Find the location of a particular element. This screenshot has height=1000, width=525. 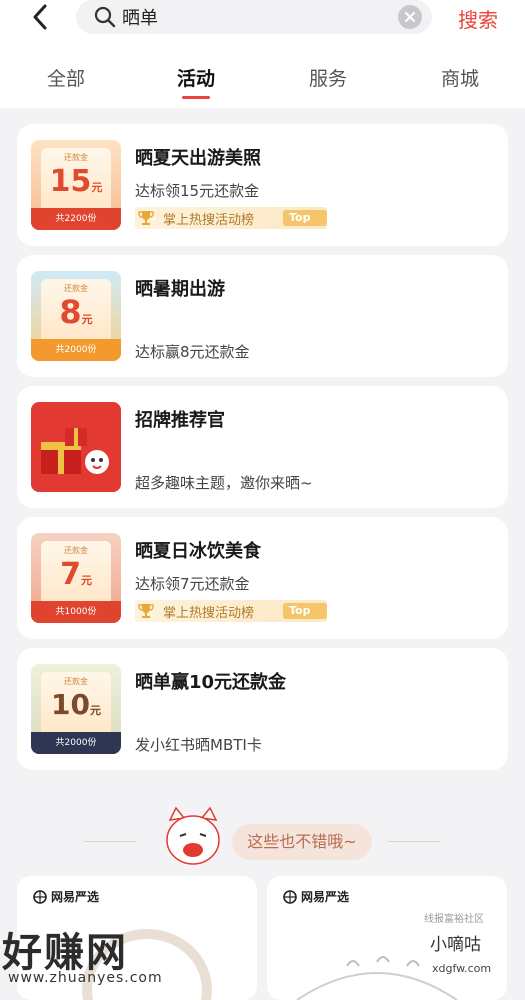

coupon-thumbnail: 还款金 8元 共2000份 is located at coordinates (76, 316).